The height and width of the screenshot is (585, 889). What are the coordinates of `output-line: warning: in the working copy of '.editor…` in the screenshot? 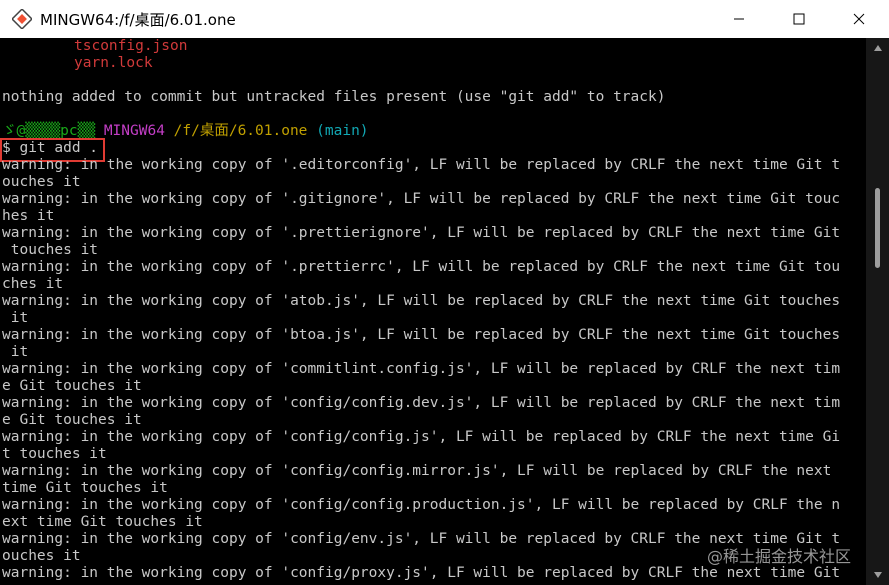 It's located at (421, 165).